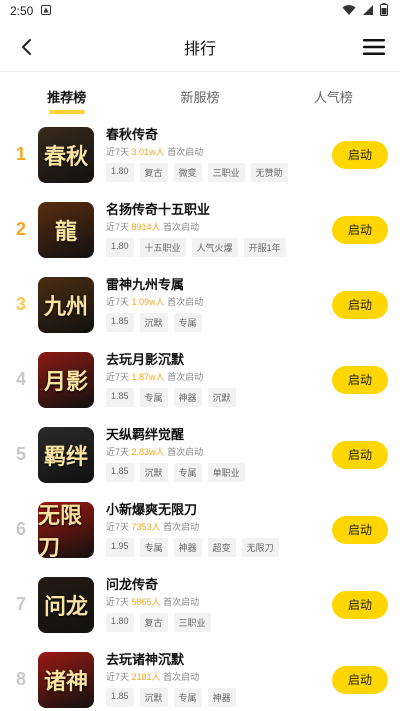 The width and height of the screenshot is (400, 711). What do you see at coordinates (221, 397) in the screenshot?
I see `game-tag: 沉默` at bounding box center [221, 397].